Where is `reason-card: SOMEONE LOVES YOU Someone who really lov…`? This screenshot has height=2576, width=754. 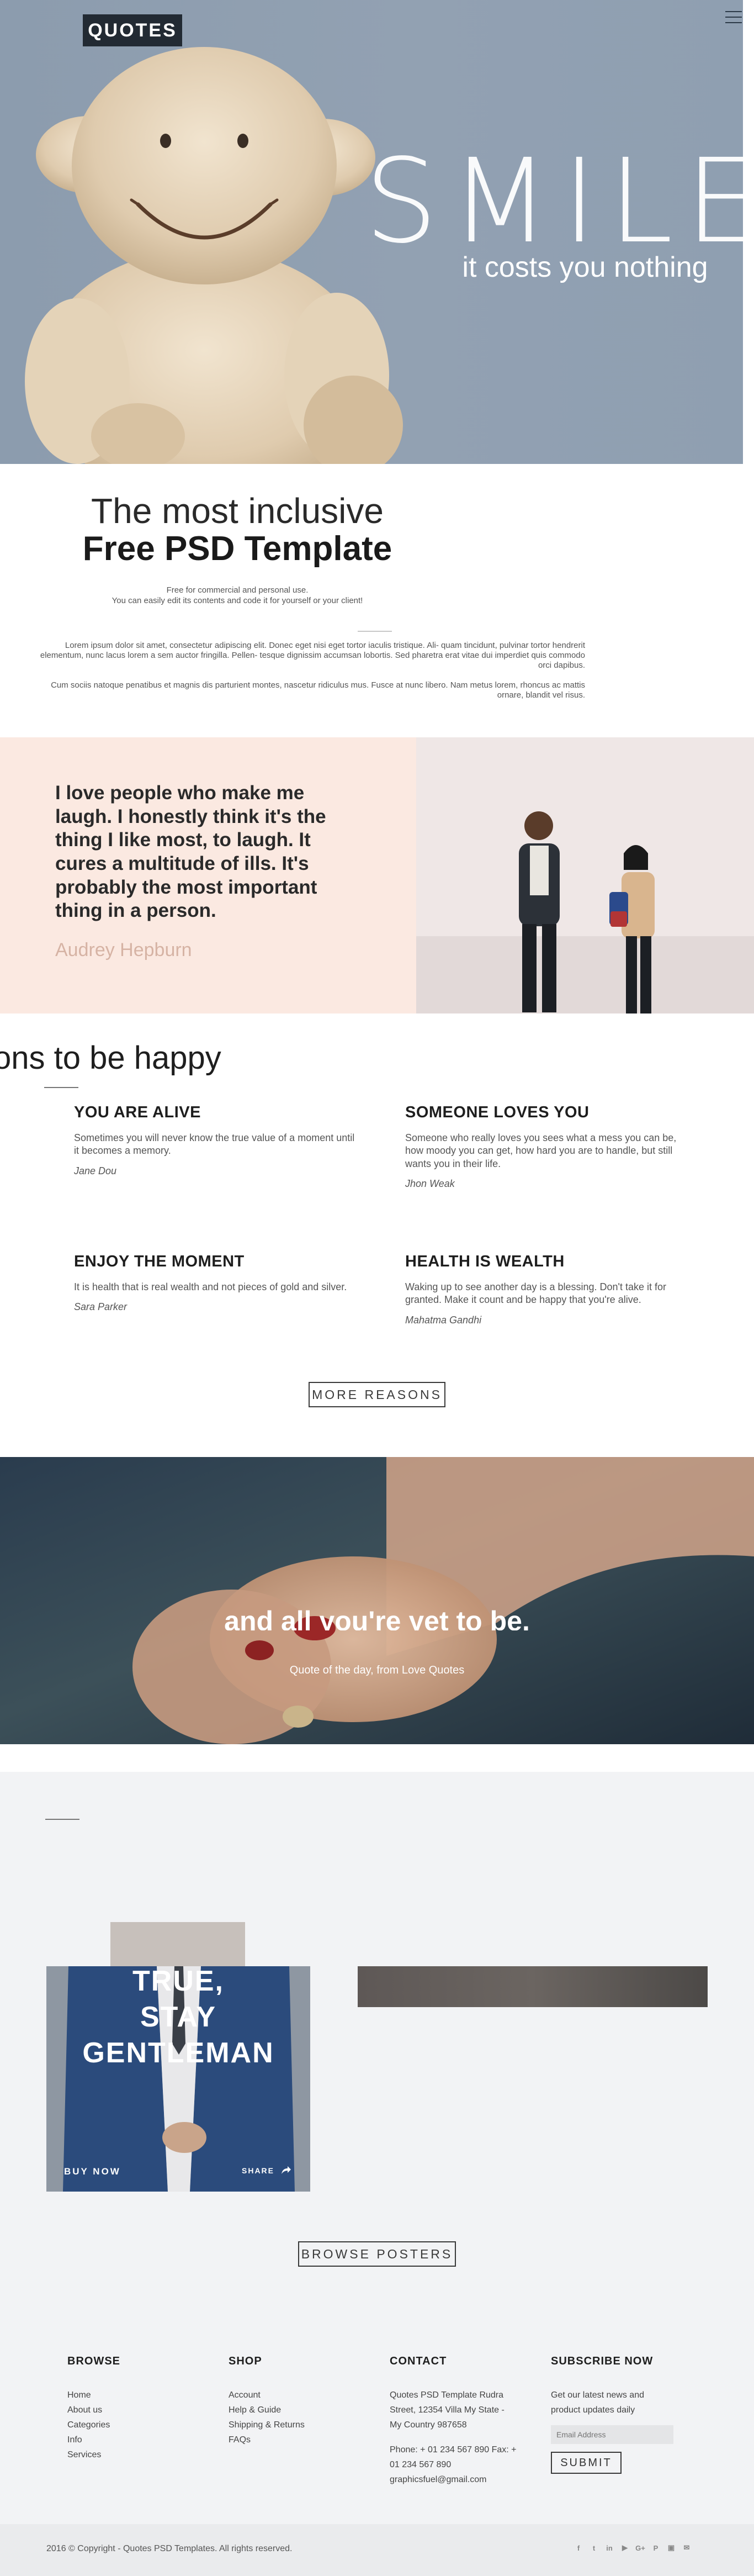 reason-card: SOMEONE LOVES YOU Someone who really lov… is located at coordinates (546, 1147).